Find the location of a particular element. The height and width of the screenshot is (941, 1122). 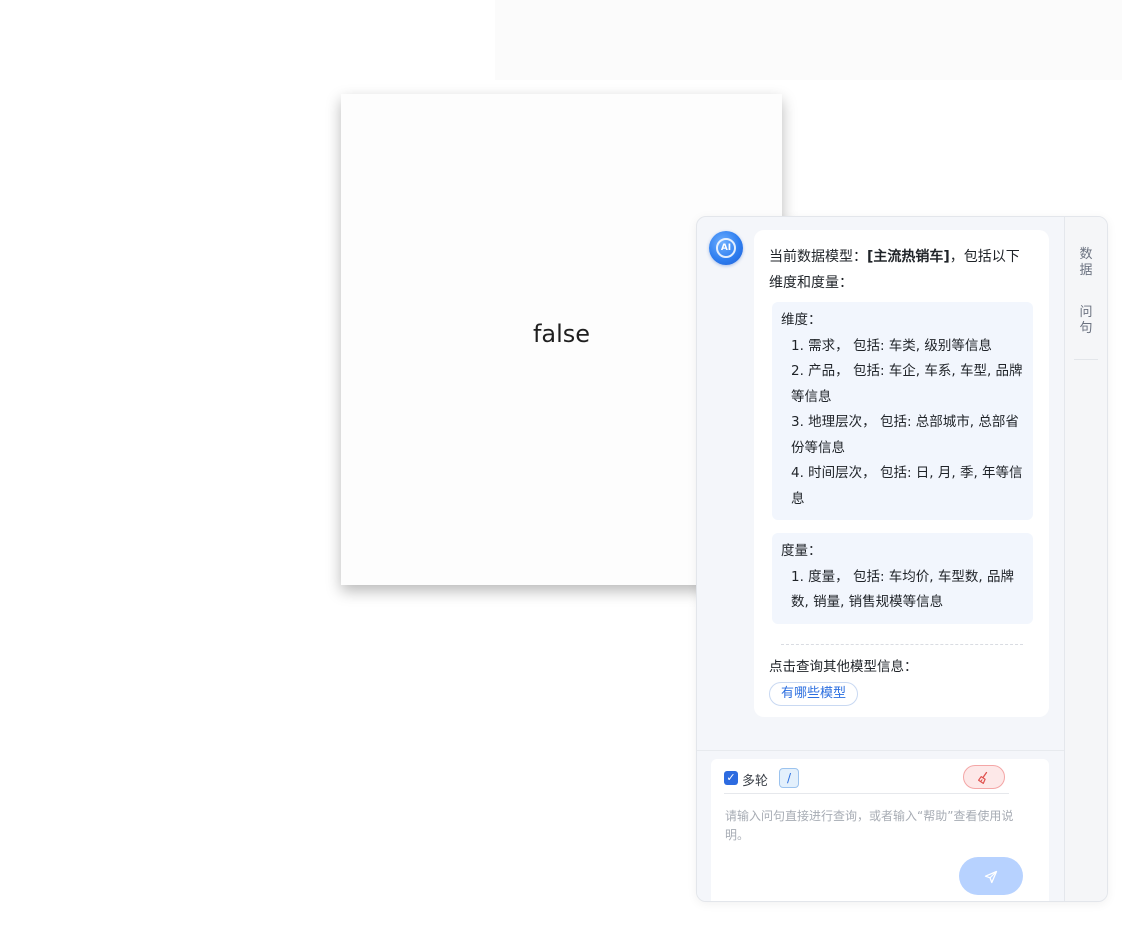

dimension-item: 2. 产品， 包括: 车企, 车系, 车型, 品牌等信息 is located at coordinates (907, 384).